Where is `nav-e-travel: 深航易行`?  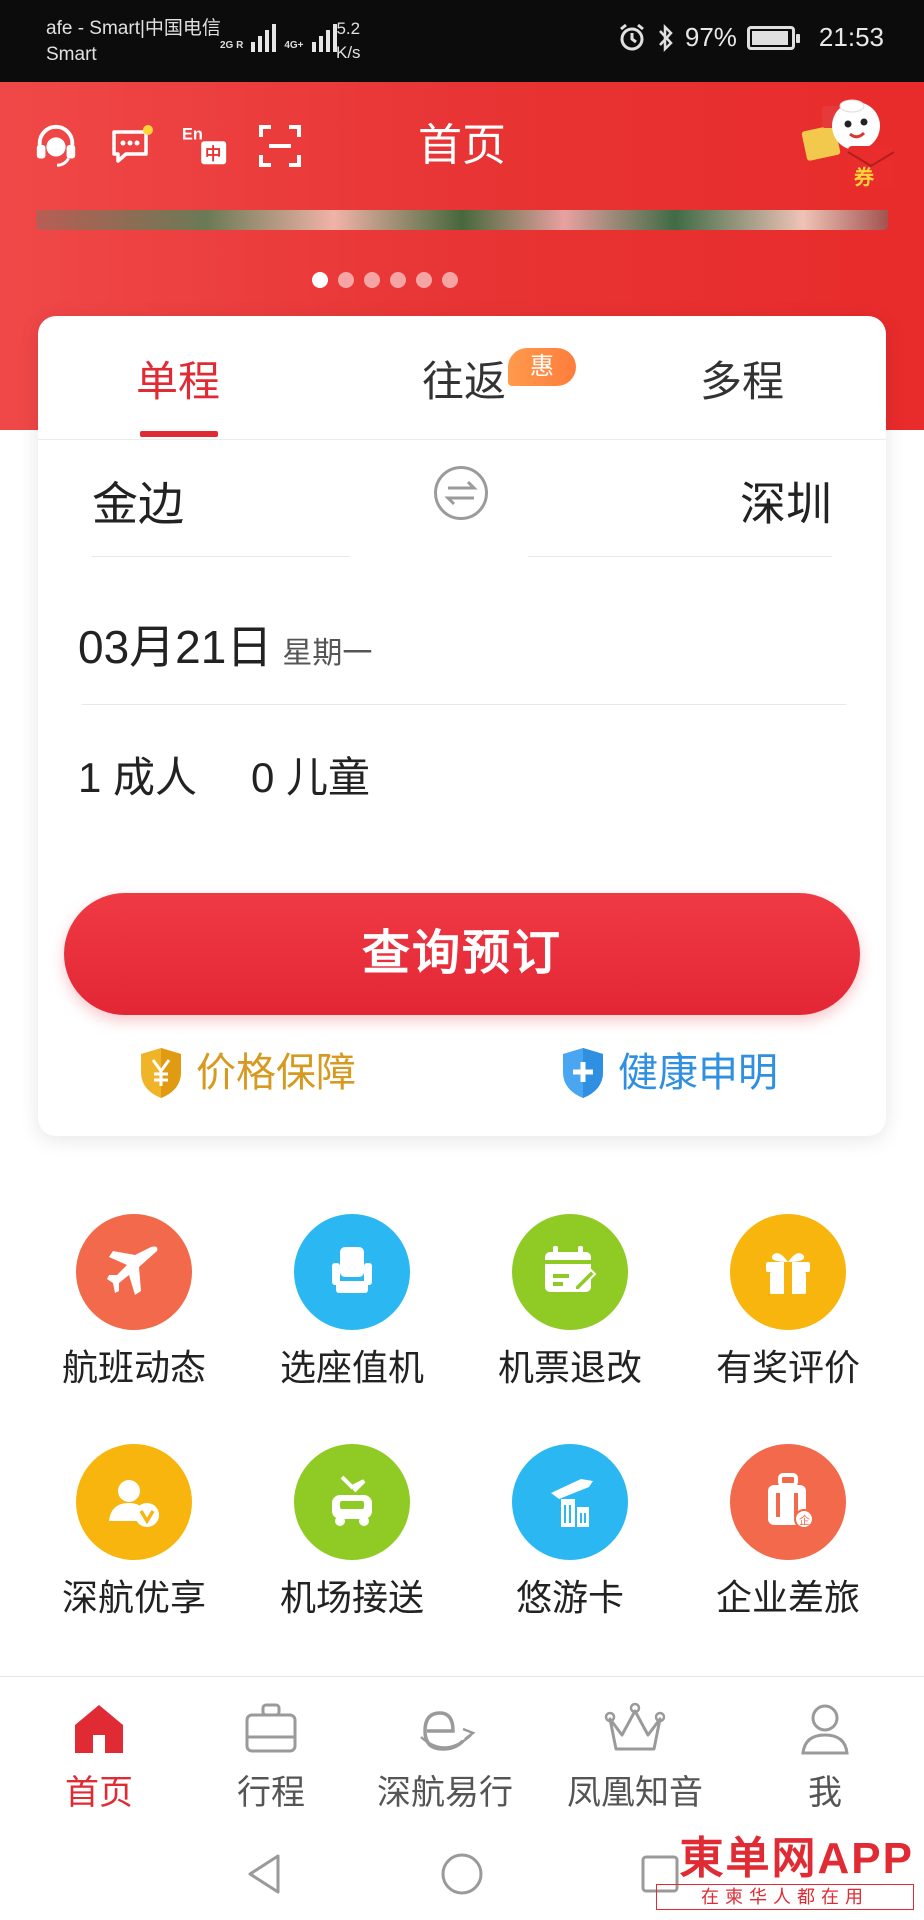
nav-e-travel: 深航易行 is located at coordinates (445, 1758).